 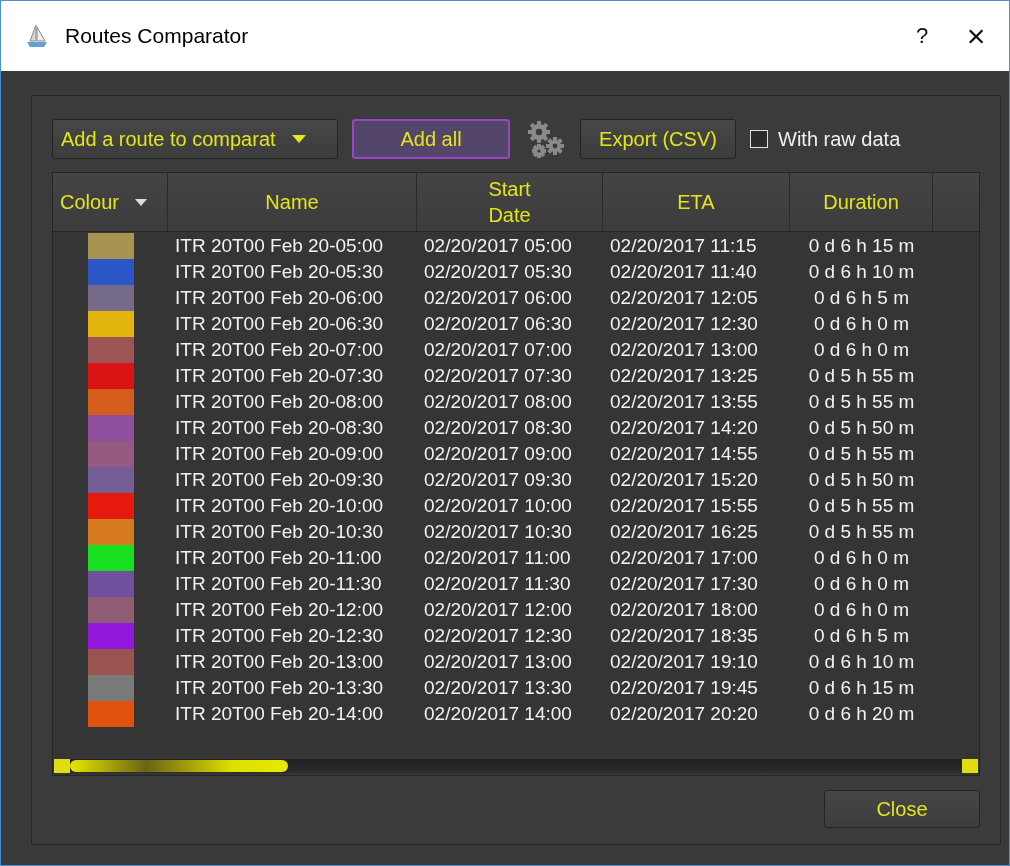 I want to click on table-cell-text: ITR 20T00 Feb 20-13:30, so click(x=279, y=688).